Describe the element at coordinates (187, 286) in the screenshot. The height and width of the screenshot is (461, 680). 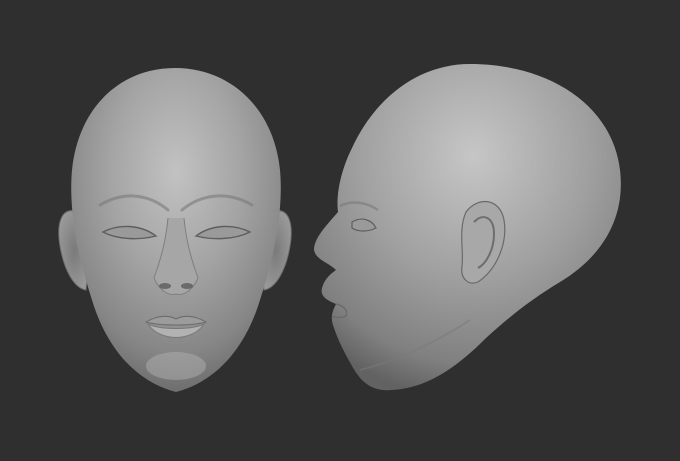
I see `right-nostril` at that location.